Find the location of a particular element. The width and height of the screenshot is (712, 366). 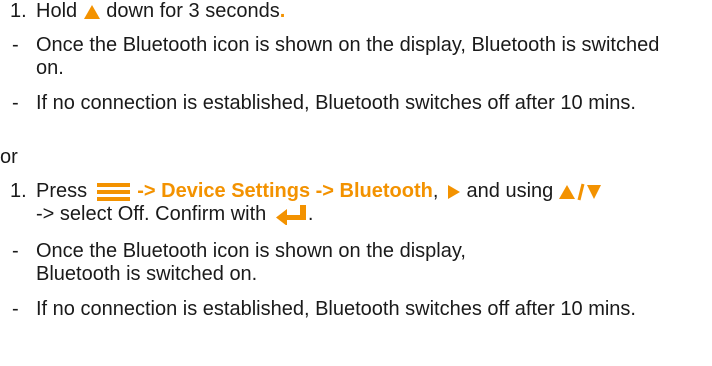

enter-return-icon is located at coordinates (290, 214).